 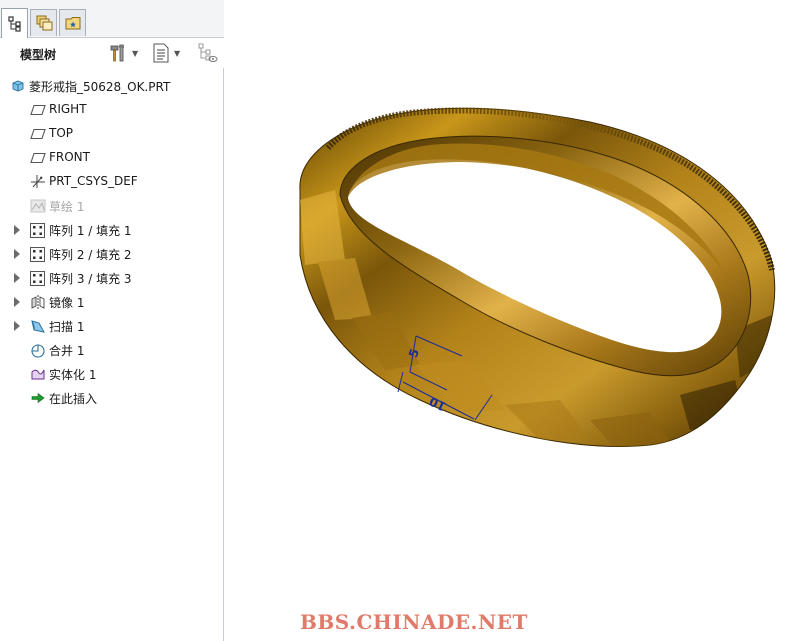 What do you see at coordinates (112, 302) in the screenshot?
I see `tree-item-mirror: 镜像 1` at bounding box center [112, 302].